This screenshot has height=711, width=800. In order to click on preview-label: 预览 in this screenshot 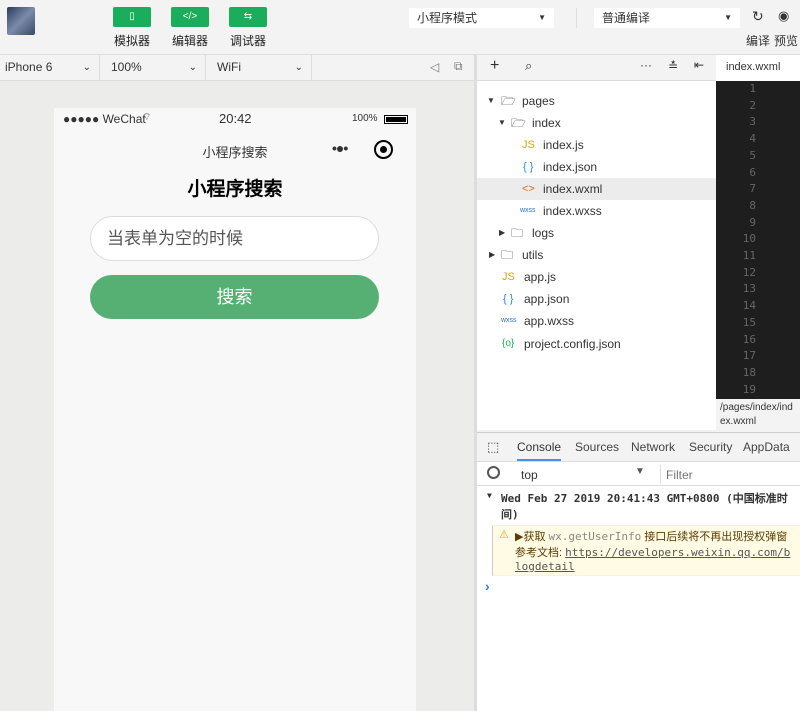, I will do `click(786, 40)`.